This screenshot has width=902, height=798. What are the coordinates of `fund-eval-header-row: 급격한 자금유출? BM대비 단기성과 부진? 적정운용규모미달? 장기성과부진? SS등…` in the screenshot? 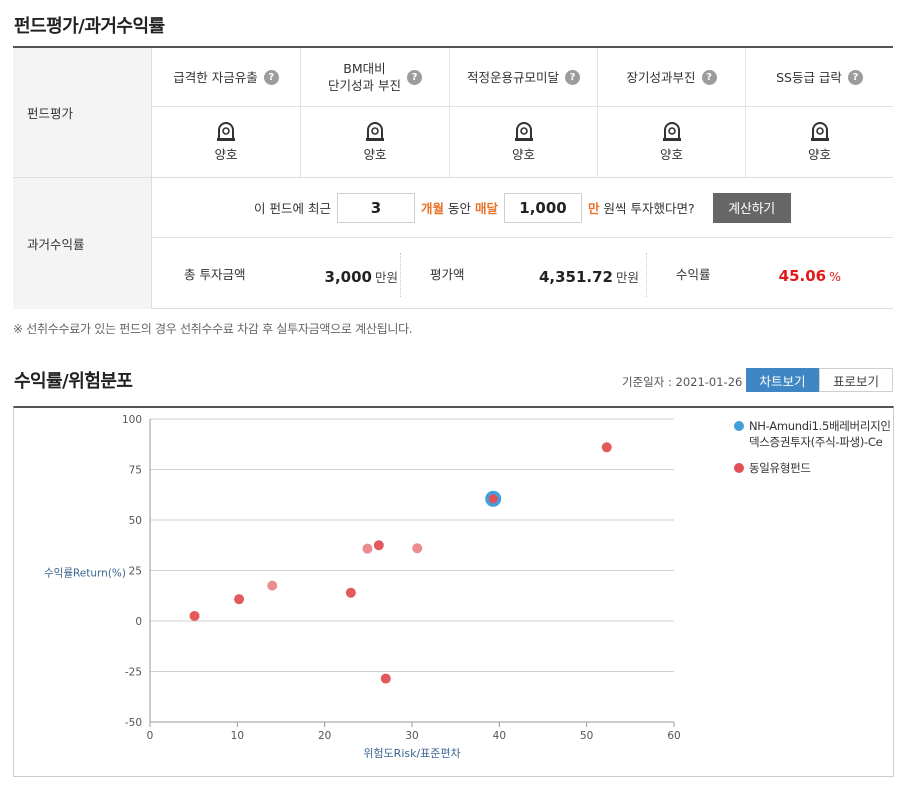 It's located at (522, 77).